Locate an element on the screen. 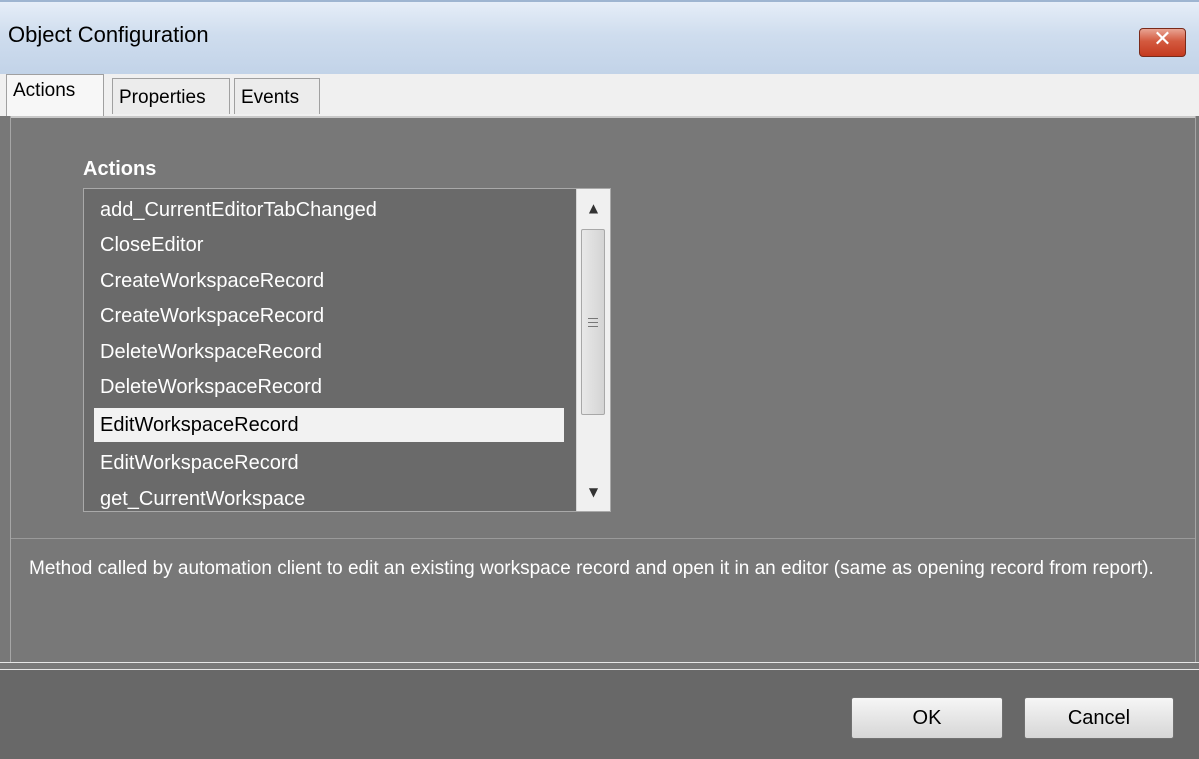 Image resolution: width=1199 pixels, height=759 pixels. scrollbar-thumb is located at coordinates (593, 322).